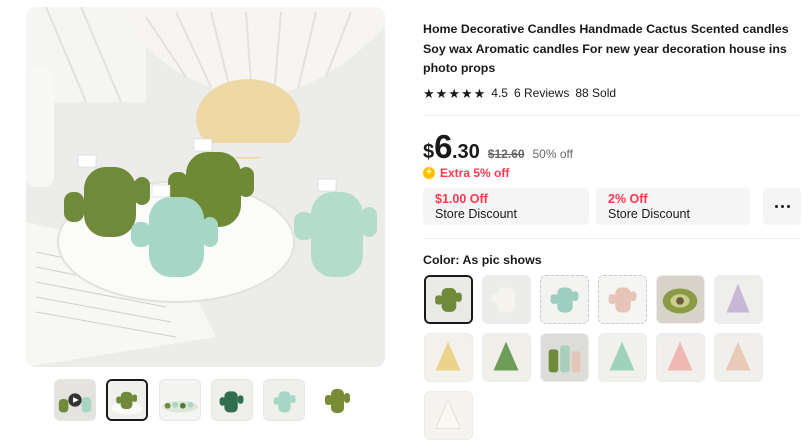 This screenshot has width=808, height=448. What do you see at coordinates (127, 400) in the screenshot?
I see `thumbnail-green-cactus` at bounding box center [127, 400].